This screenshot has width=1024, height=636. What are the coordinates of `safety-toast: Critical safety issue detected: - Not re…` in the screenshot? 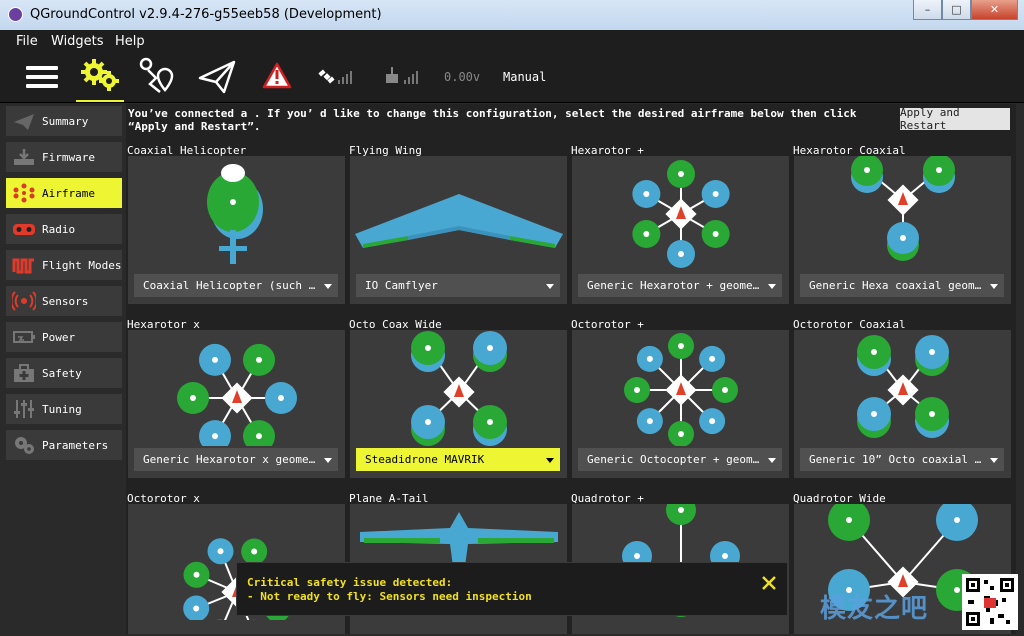 It's located at (512, 589).